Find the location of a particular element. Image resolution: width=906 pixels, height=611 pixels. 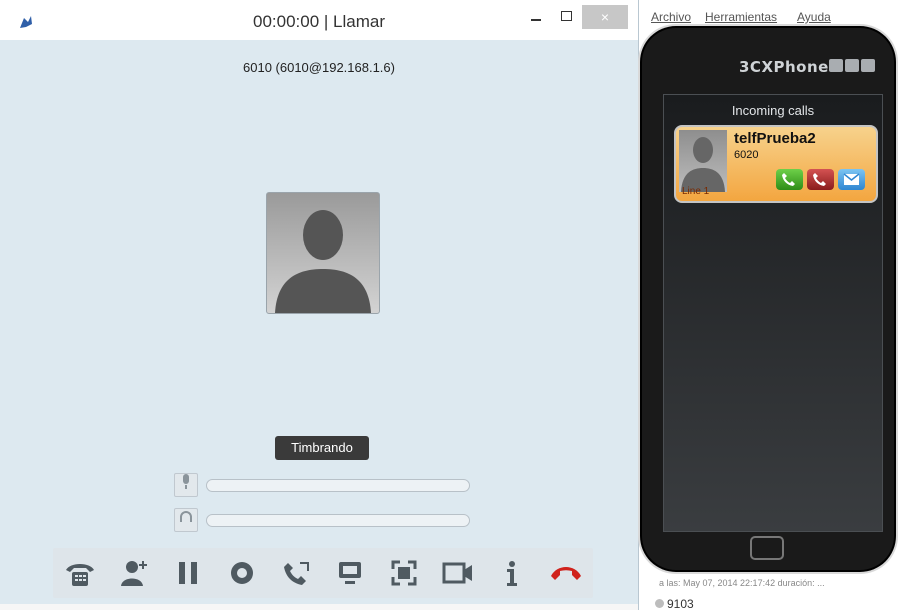

presence-dot-icon is located at coordinates (659, 603).